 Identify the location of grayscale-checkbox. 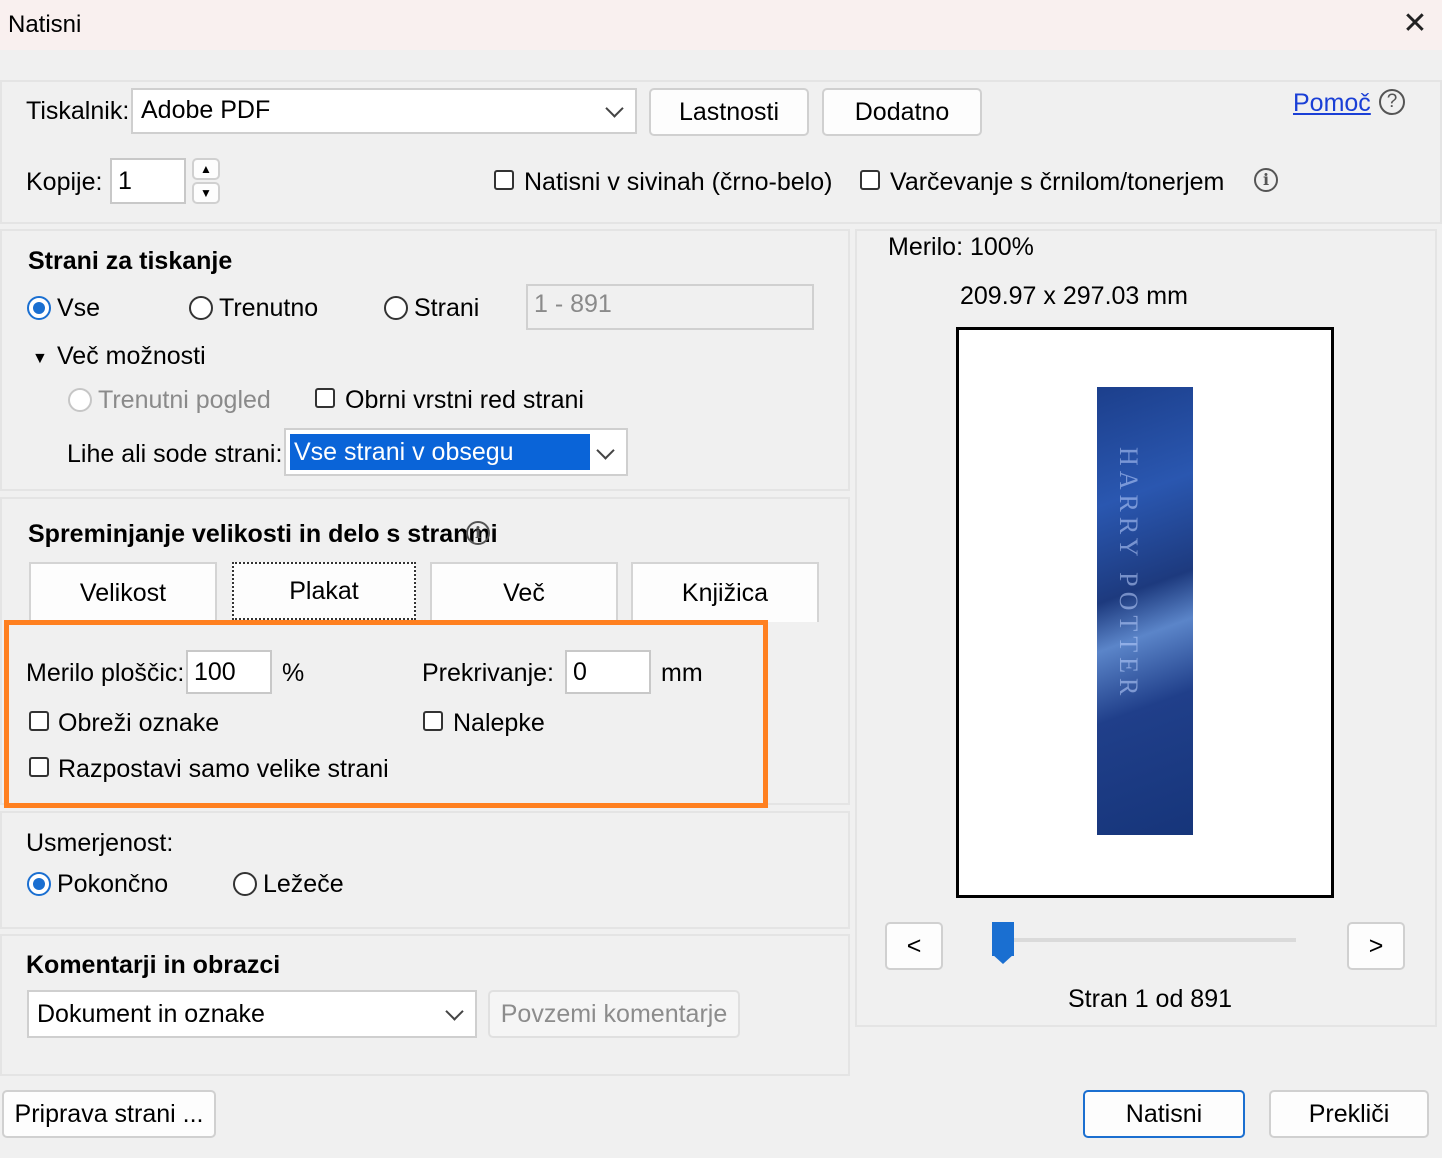
(504, 180).